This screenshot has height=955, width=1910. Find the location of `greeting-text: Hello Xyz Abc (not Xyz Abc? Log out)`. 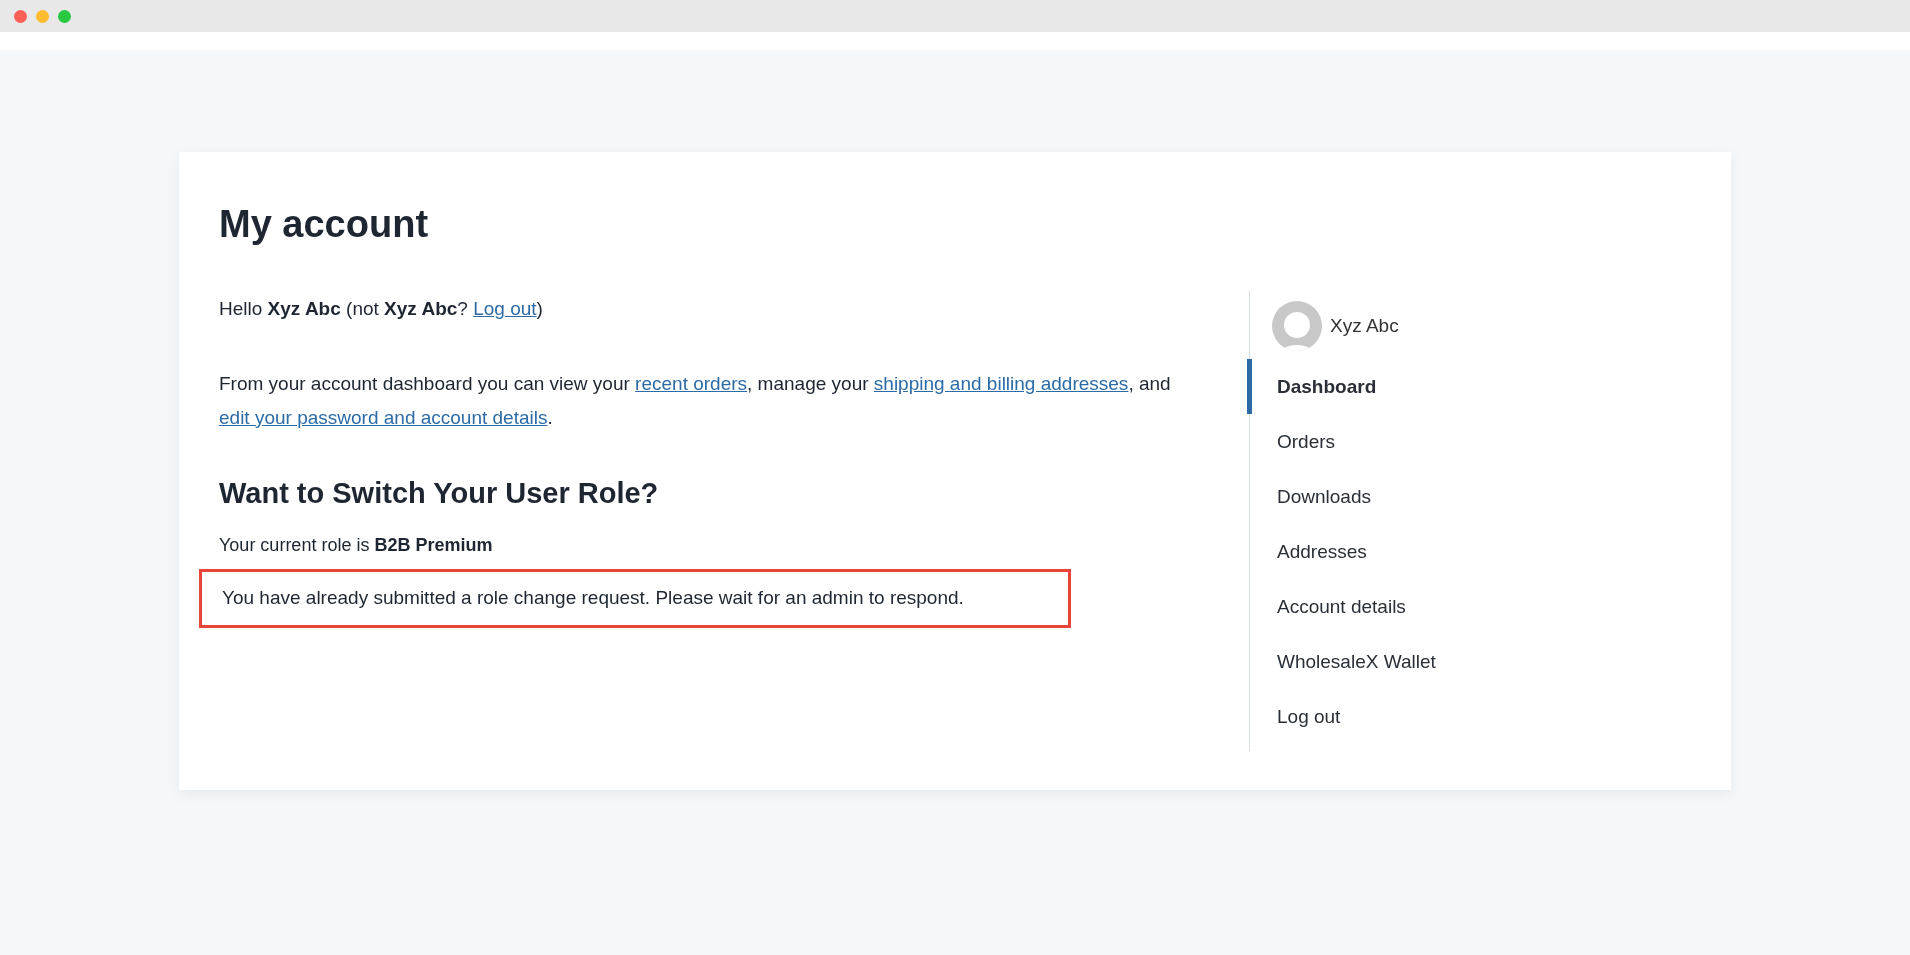

greeting-text: Hello Xyz Abc (not Xyz Abc? Log out) is located at coordinates (381, 308).